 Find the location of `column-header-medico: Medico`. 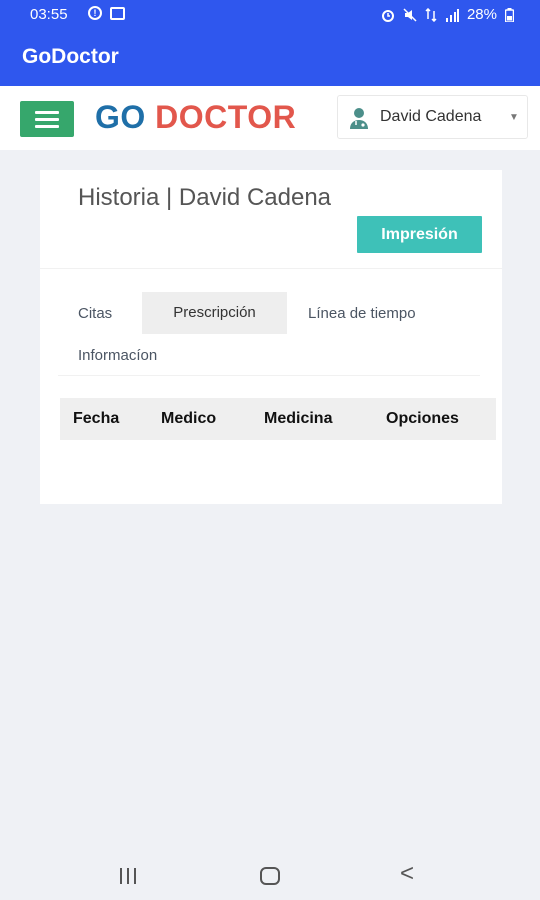

column-header-medico: Medico is located at coordinates (188, 419).